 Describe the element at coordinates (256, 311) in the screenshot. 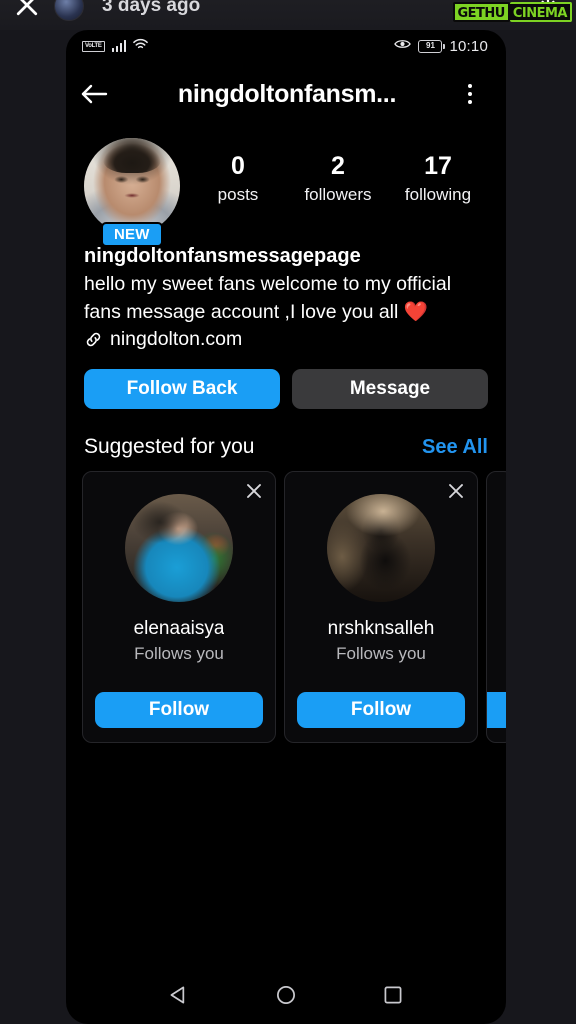

I see `bio-line-2: fans message account ,I love you all ❤️` at that location.